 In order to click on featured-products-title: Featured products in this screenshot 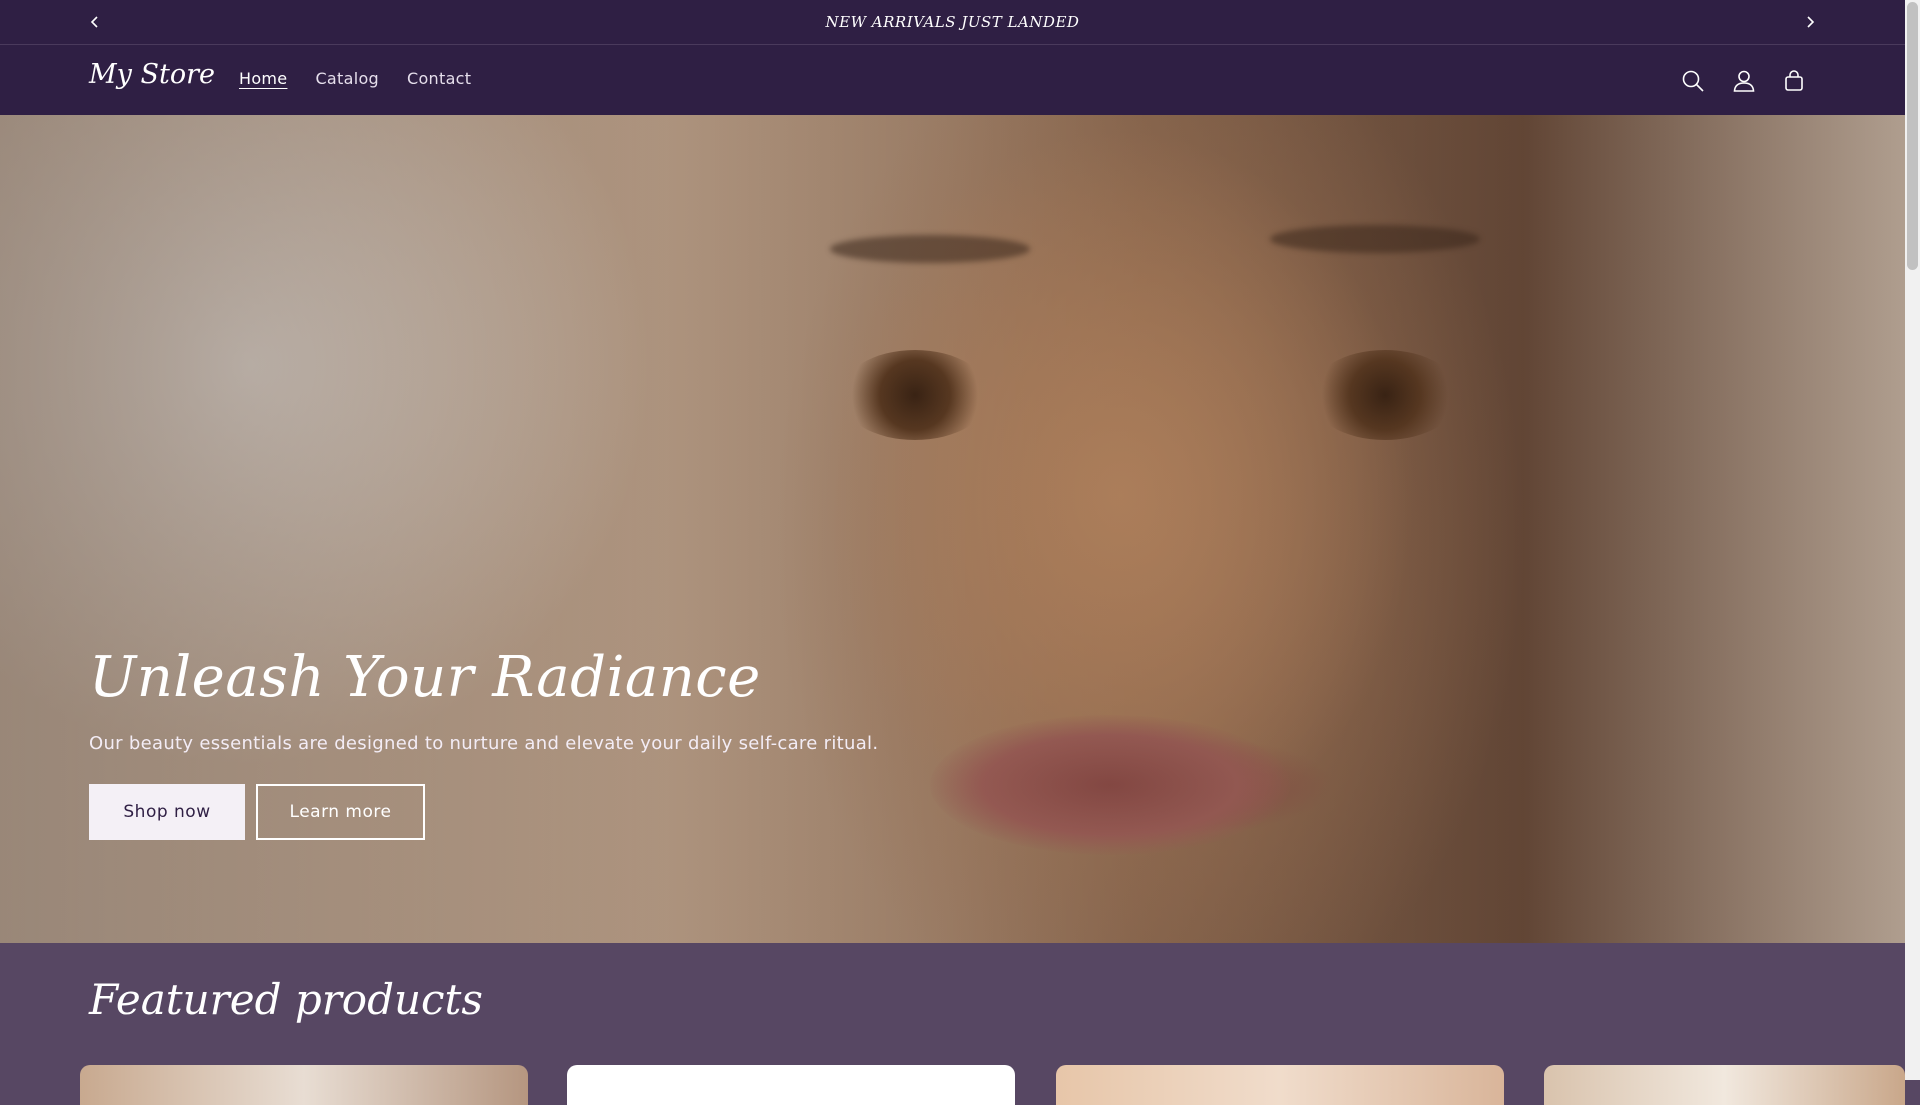, I will do `click(286, 999)`.